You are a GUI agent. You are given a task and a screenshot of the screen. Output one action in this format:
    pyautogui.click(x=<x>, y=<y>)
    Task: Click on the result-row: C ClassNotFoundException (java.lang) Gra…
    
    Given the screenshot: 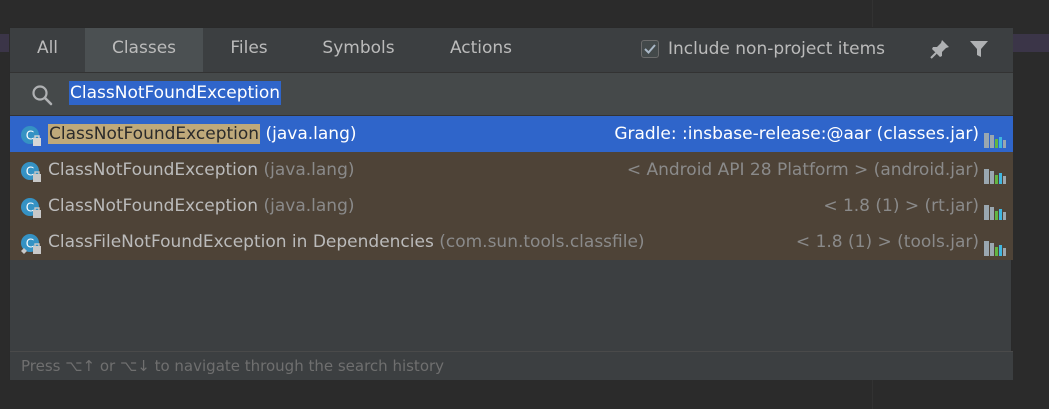 What is the action you would take?
    pyautogui.click(x=511, y=134)
    